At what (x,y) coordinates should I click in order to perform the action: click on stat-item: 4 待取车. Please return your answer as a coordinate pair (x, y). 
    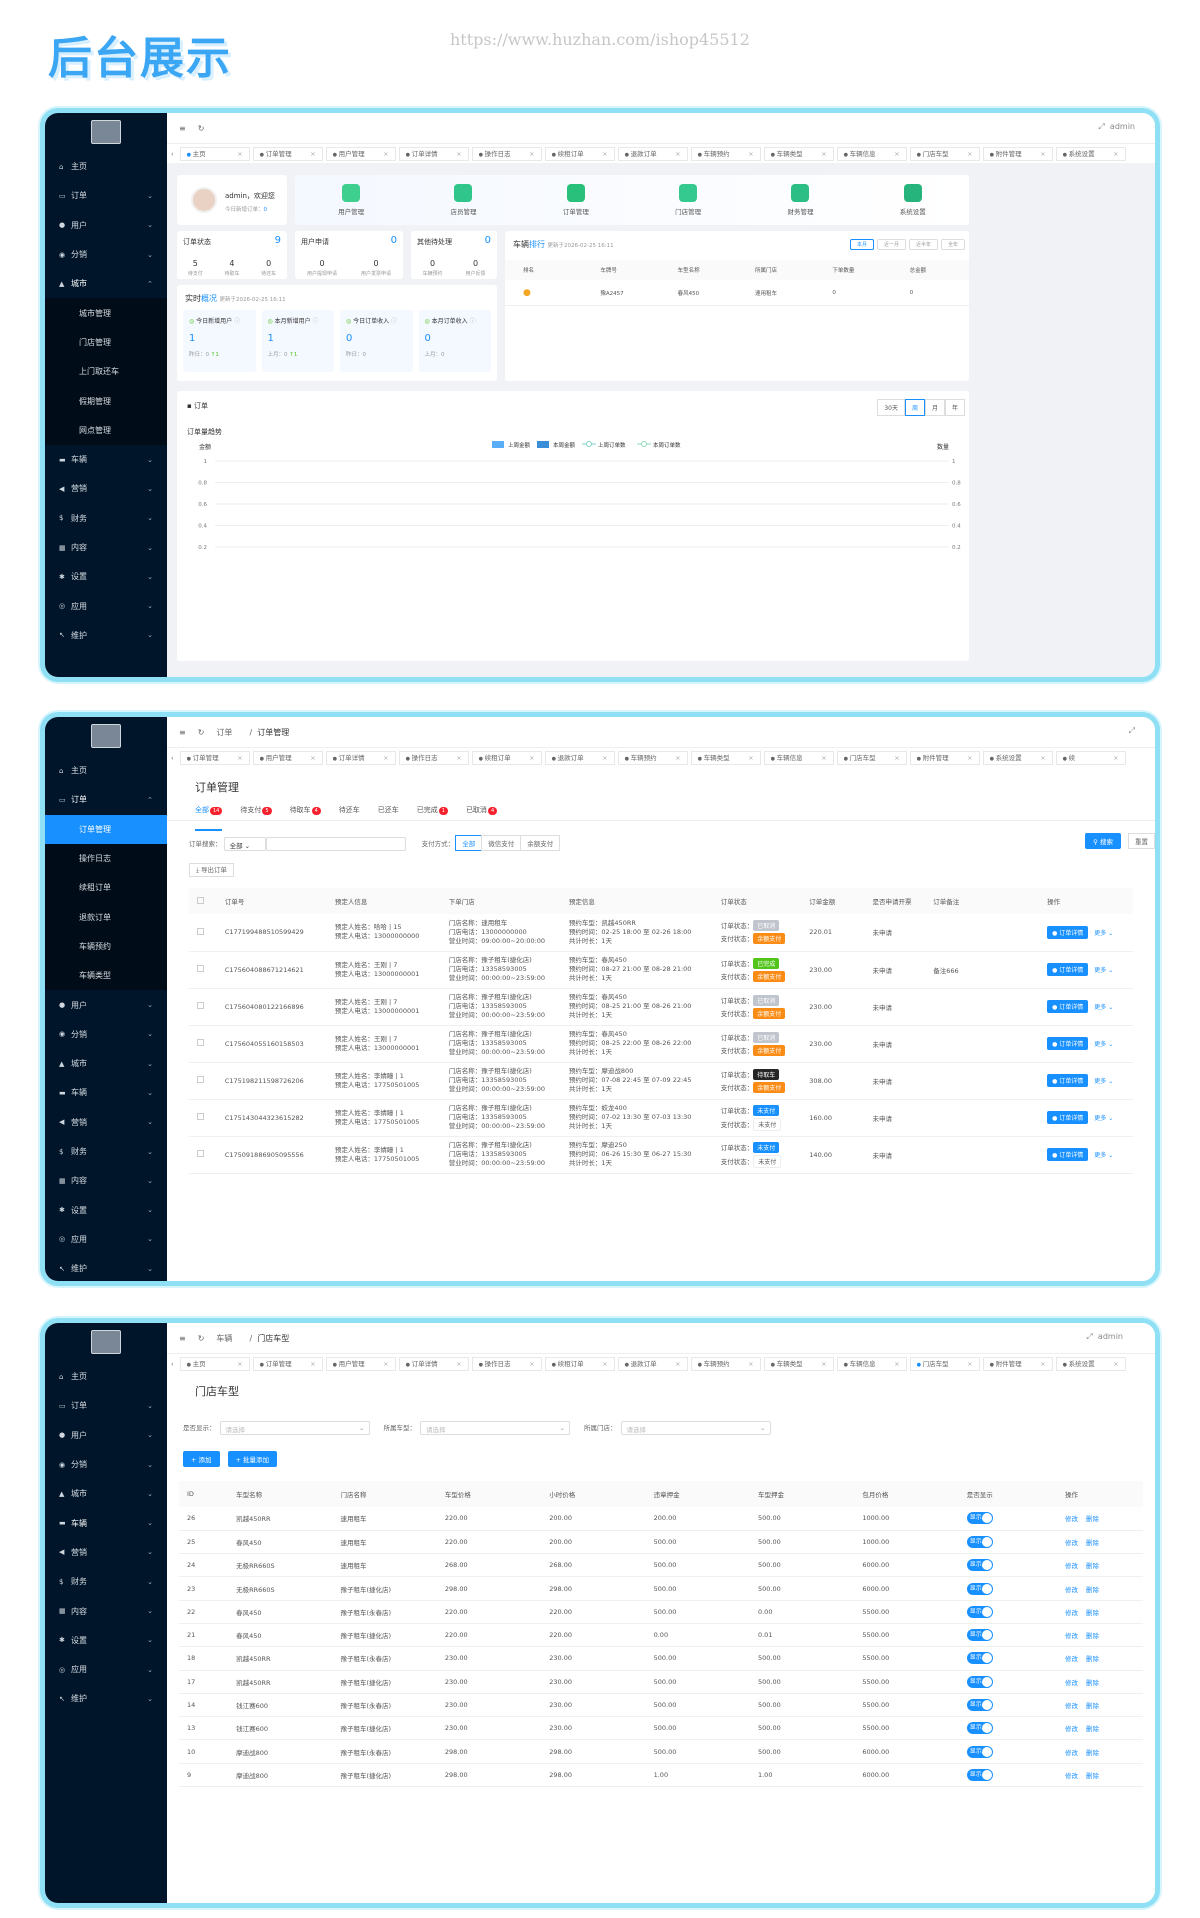
    Looking at the image, I should click on (231, 268).